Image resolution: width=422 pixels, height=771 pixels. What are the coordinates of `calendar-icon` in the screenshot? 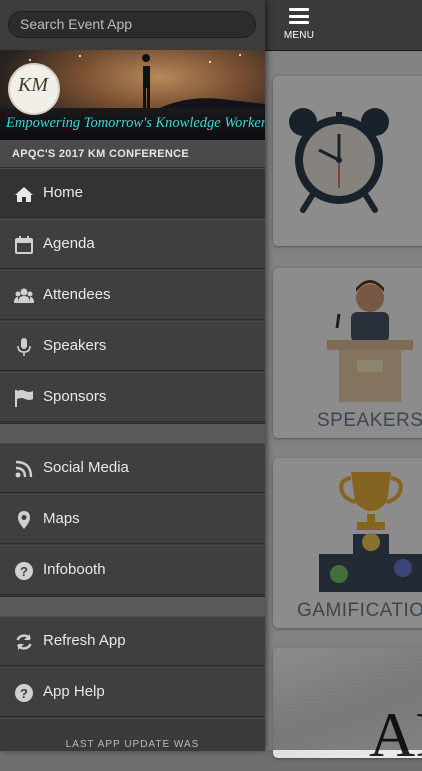 It's located at (24, 245).